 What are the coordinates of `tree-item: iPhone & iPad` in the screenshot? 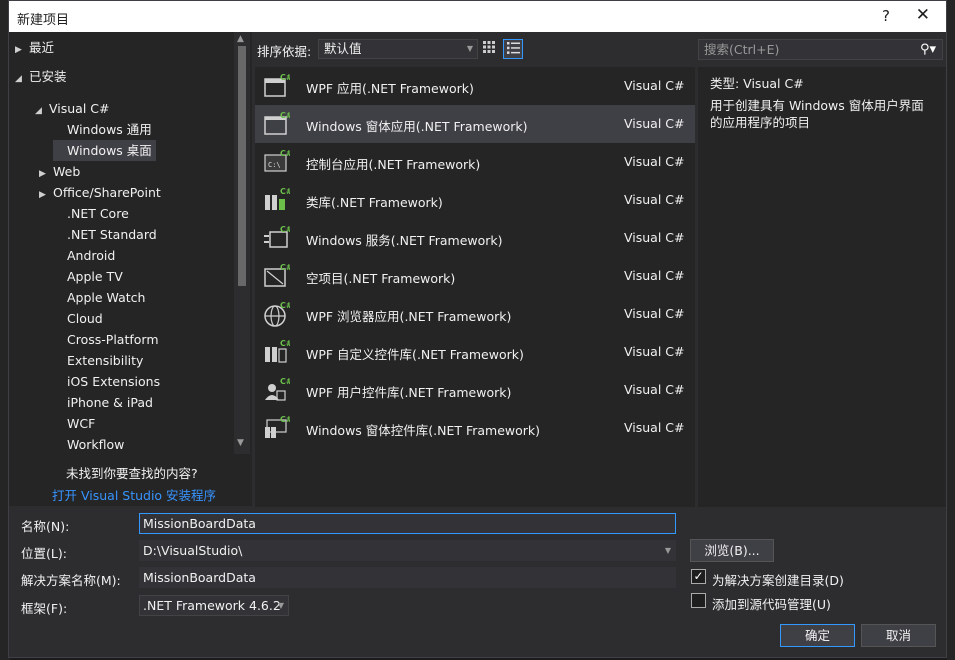 It's located at (103, 402).